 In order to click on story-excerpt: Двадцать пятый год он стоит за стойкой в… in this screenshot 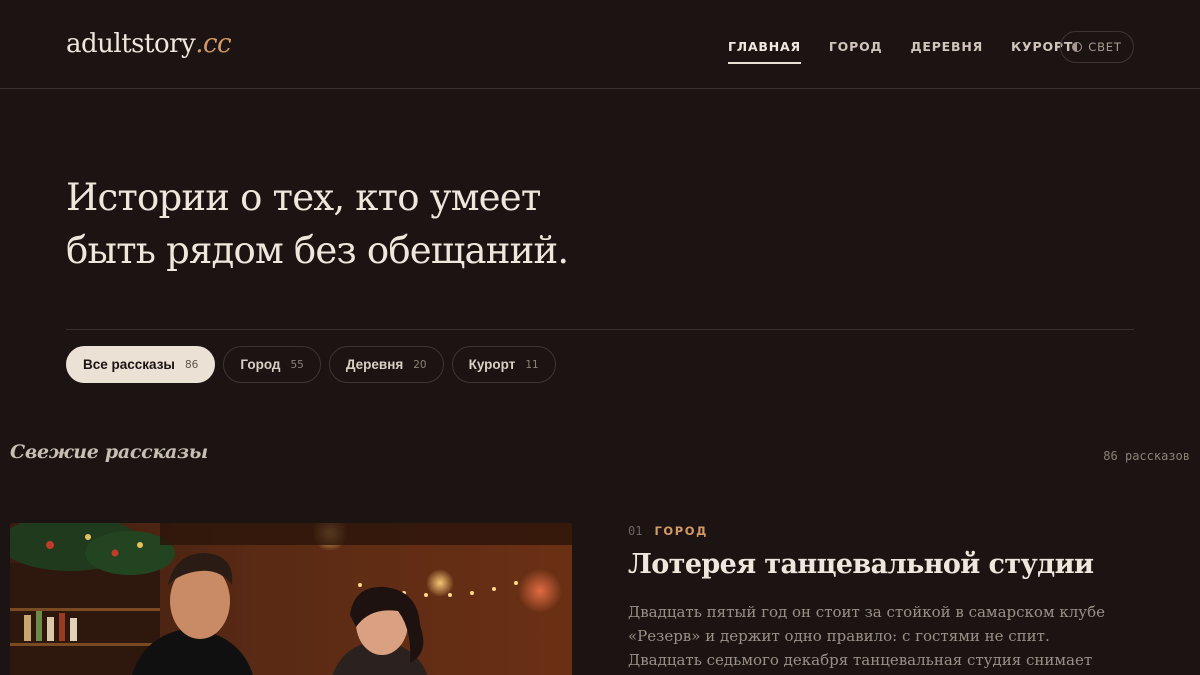, I will do `click(867, 636)`.